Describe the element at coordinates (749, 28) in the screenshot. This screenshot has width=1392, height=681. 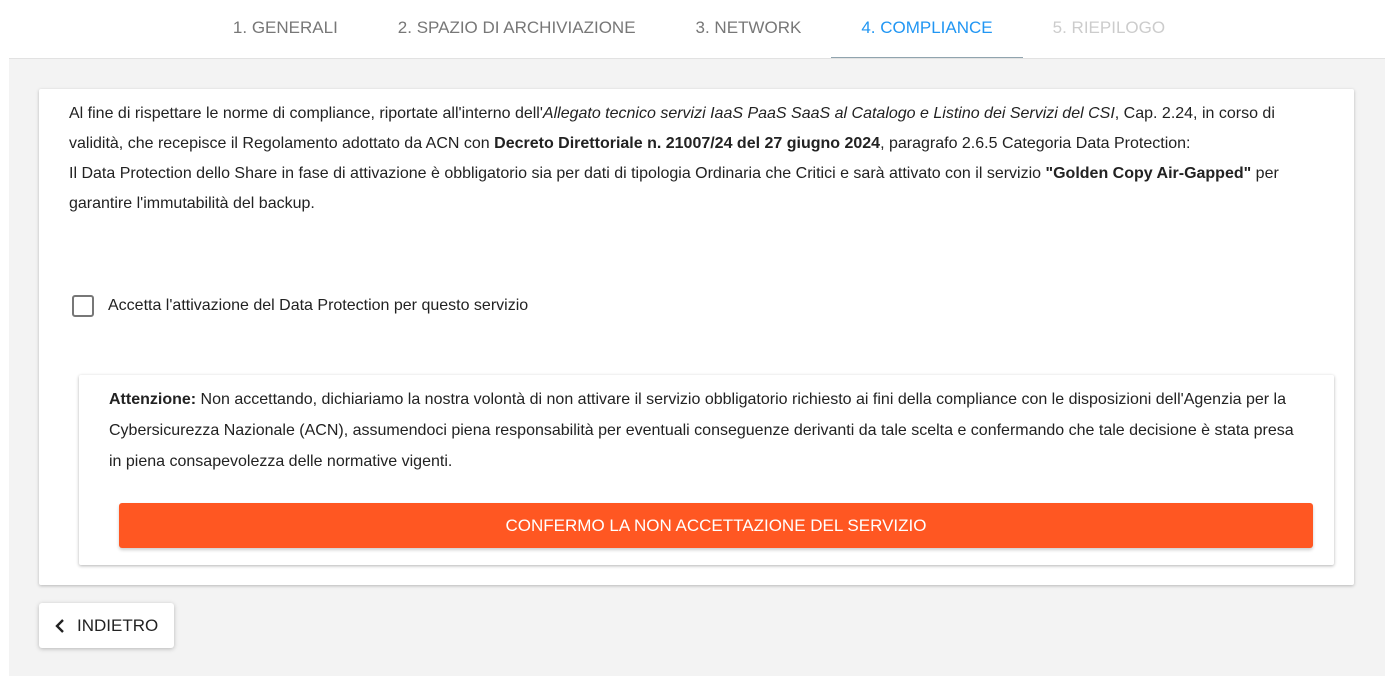
I see `tab-network: 3. NETWORK` at that location.